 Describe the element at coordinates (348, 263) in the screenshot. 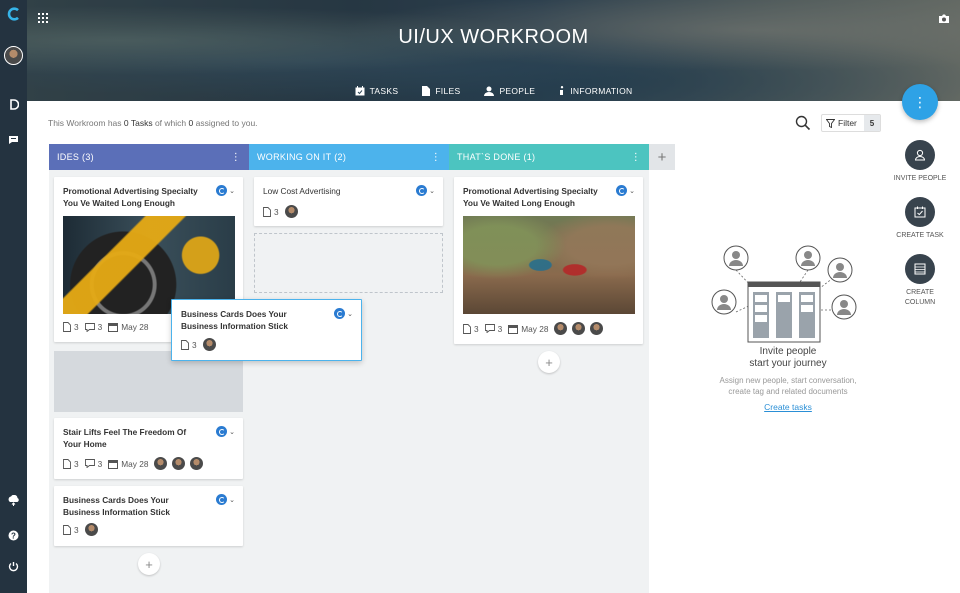

I see `drop-zone` at that location.